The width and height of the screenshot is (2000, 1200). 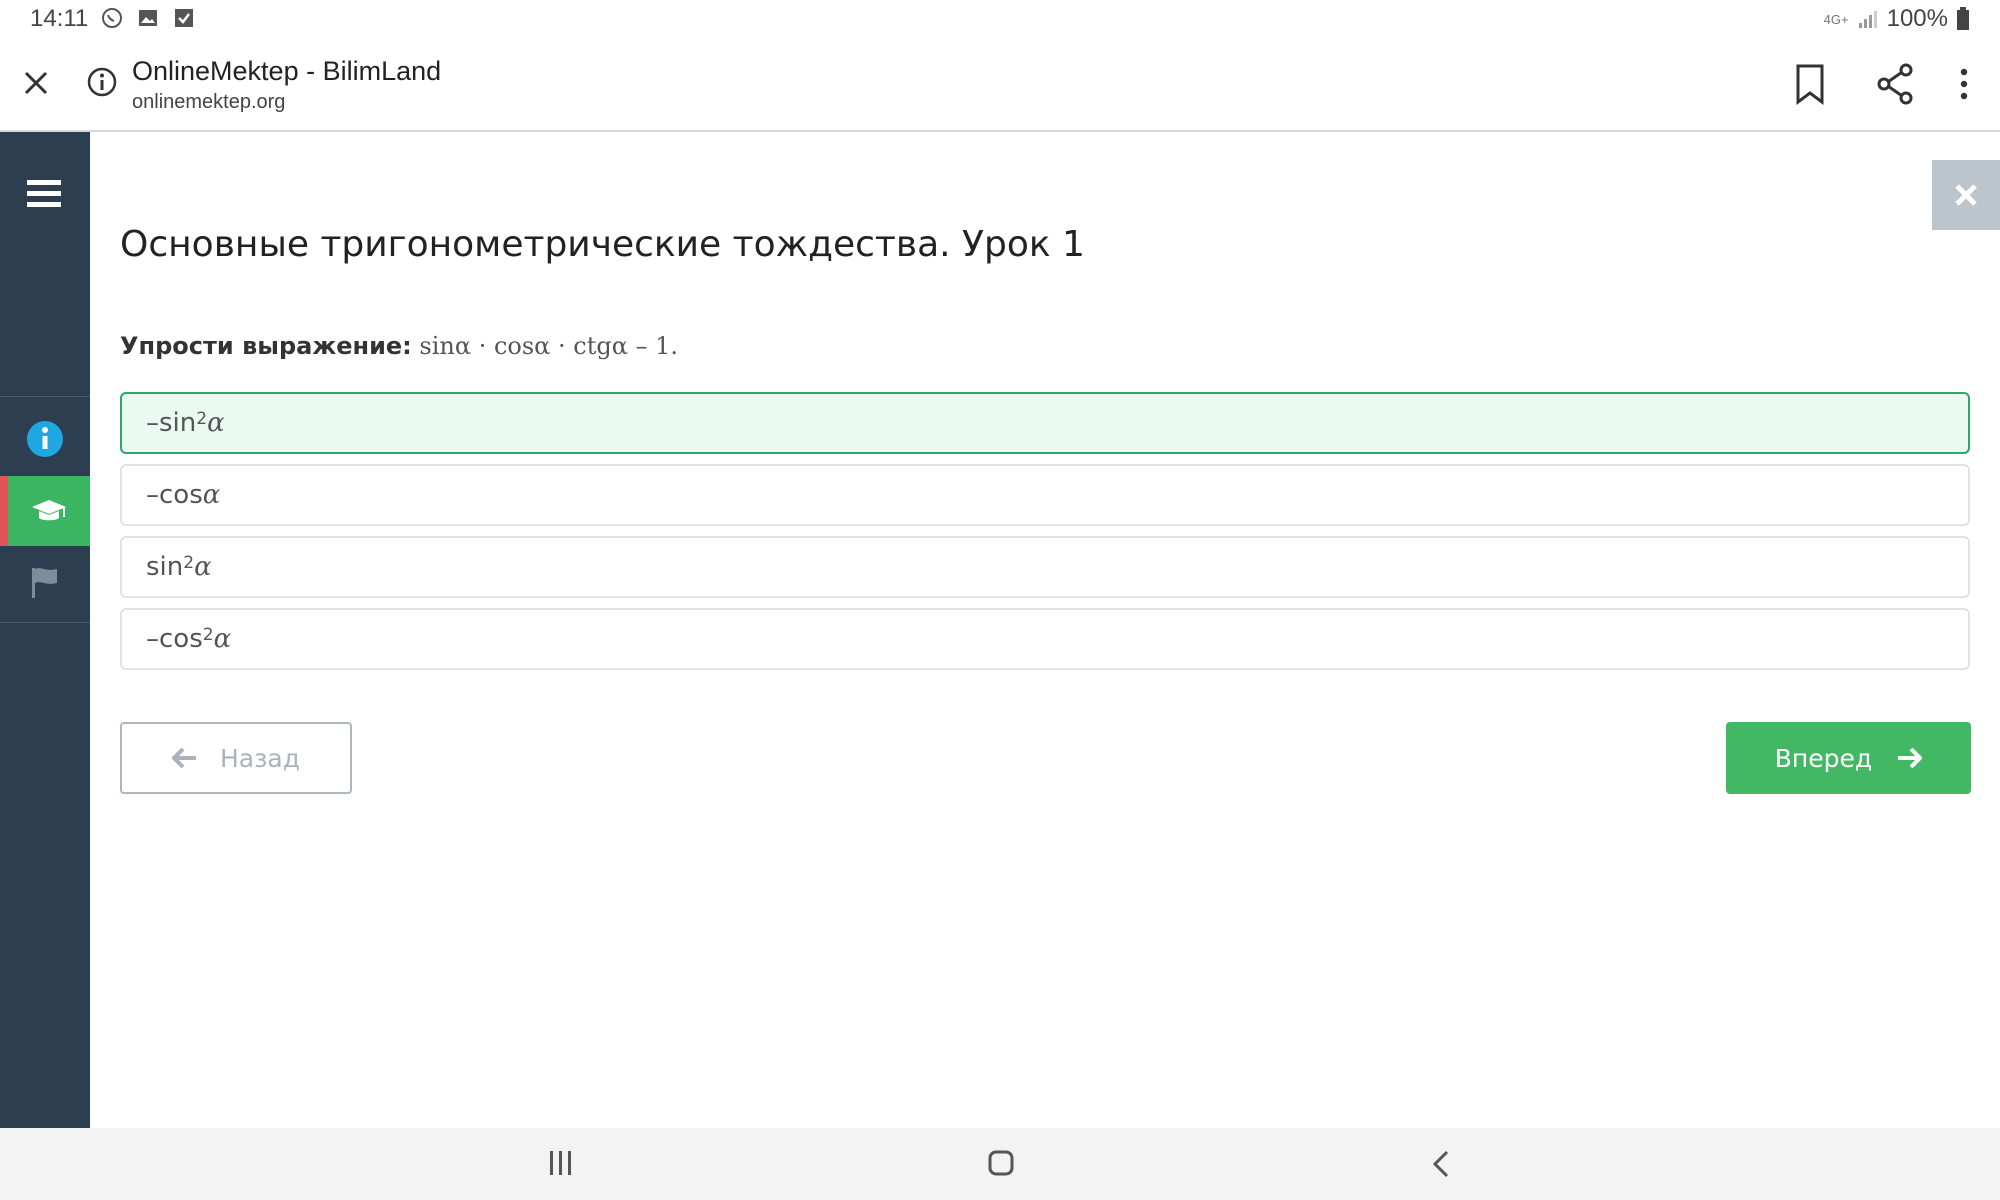 I want to click on answer-option: –cos α, so click(x=1045, y=495).